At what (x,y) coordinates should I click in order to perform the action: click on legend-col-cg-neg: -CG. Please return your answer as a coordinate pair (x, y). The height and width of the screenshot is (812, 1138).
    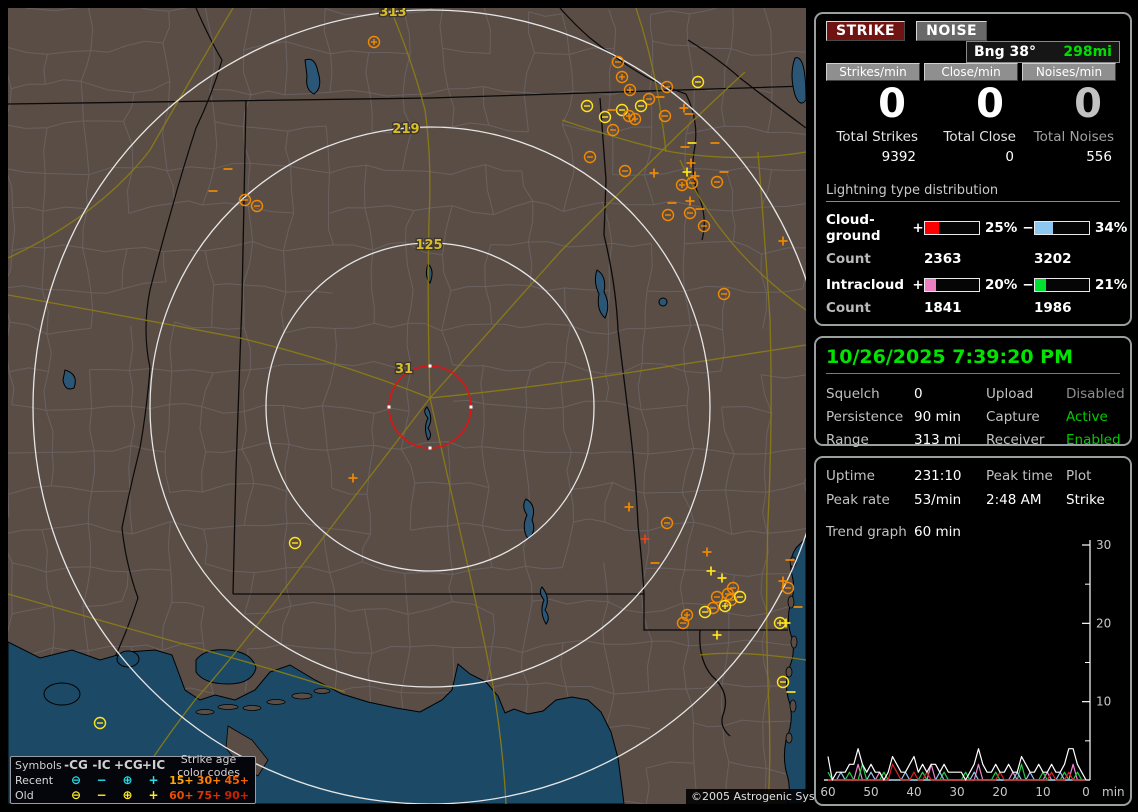
    Looking at the image, I should click on (76, 765).